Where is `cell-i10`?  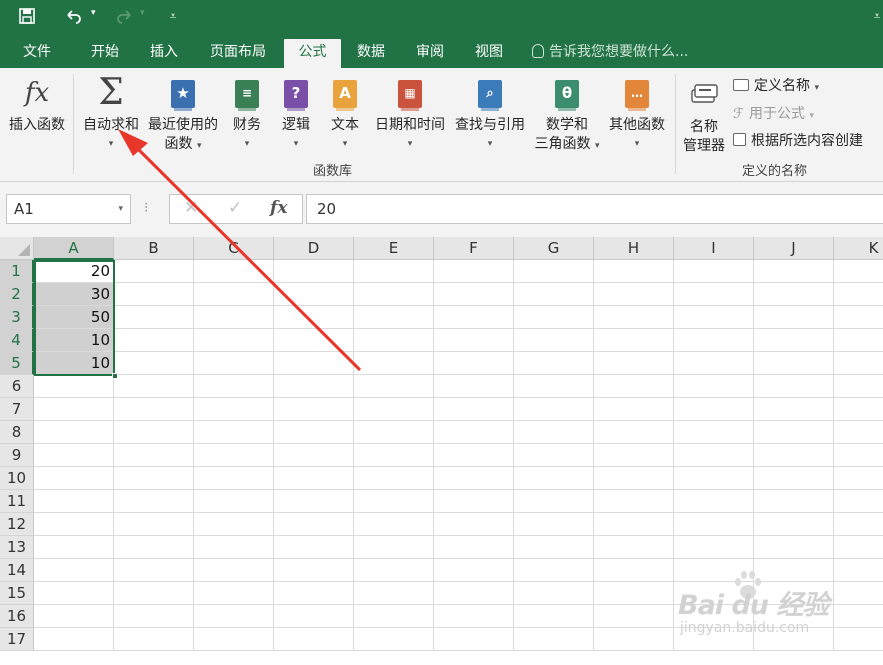
cell-i10 is located at coordinates (714, 478).